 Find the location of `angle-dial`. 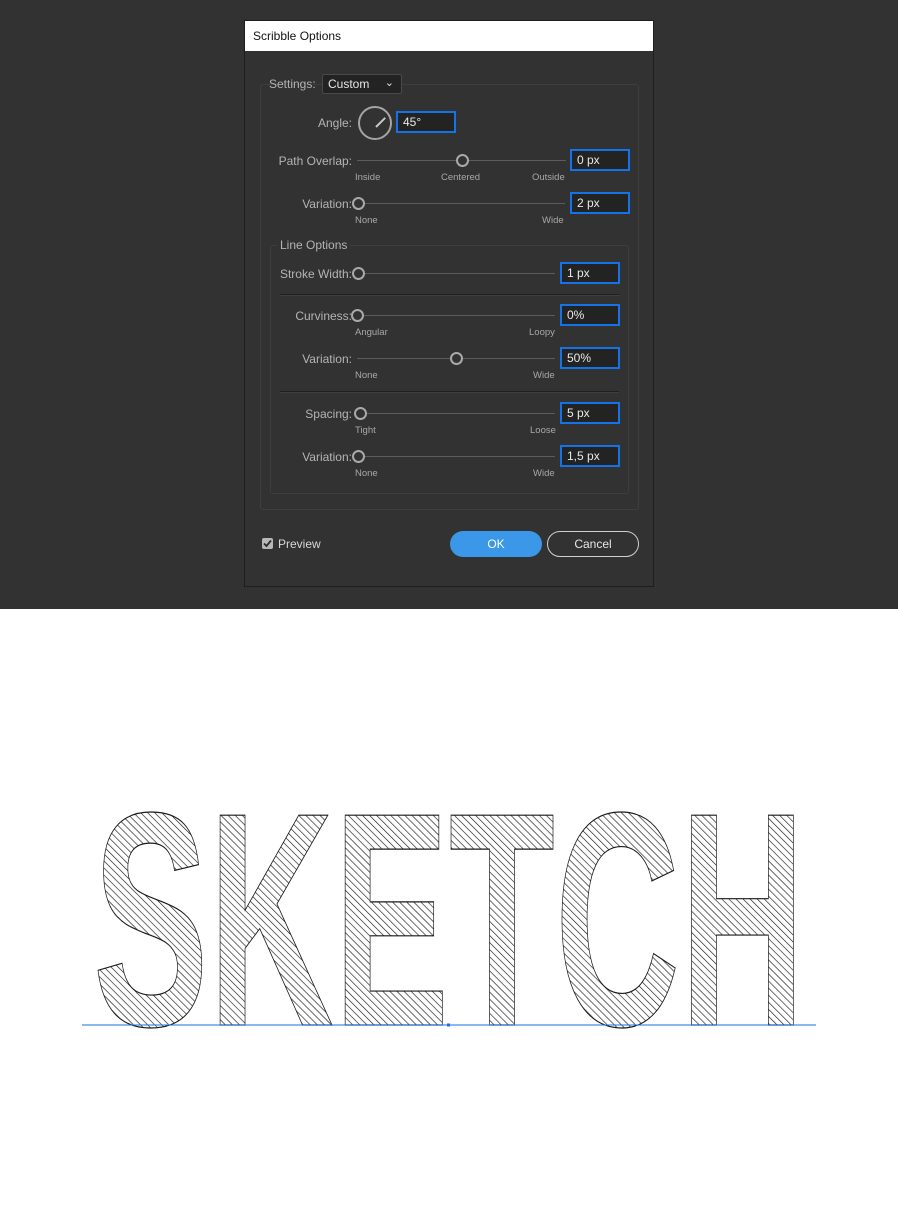

angle-dial is located at coordinates (375, 123).